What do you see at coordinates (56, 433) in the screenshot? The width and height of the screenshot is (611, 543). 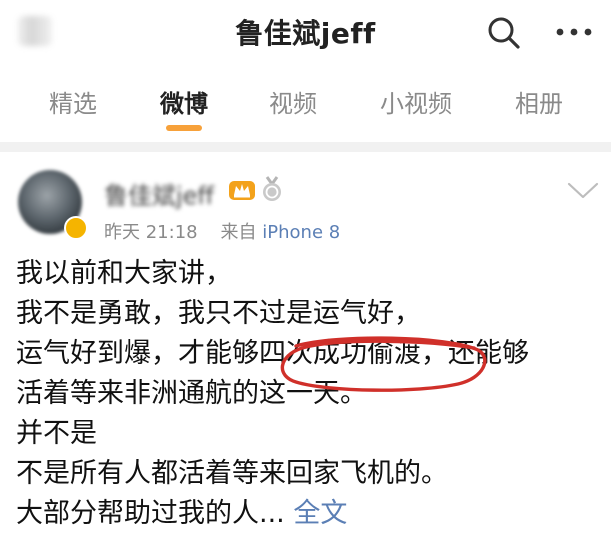 I see `post-line: 并不是` at bounding box center [56, 433].